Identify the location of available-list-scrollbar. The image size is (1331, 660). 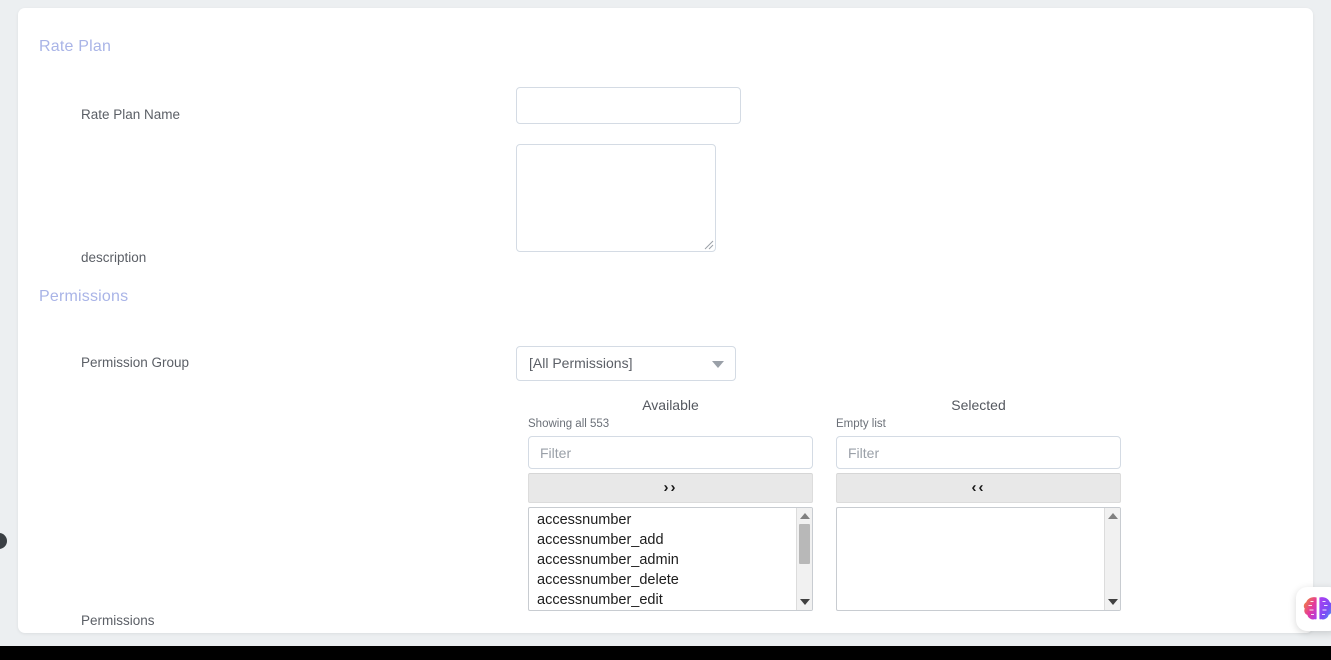
(804, 559).